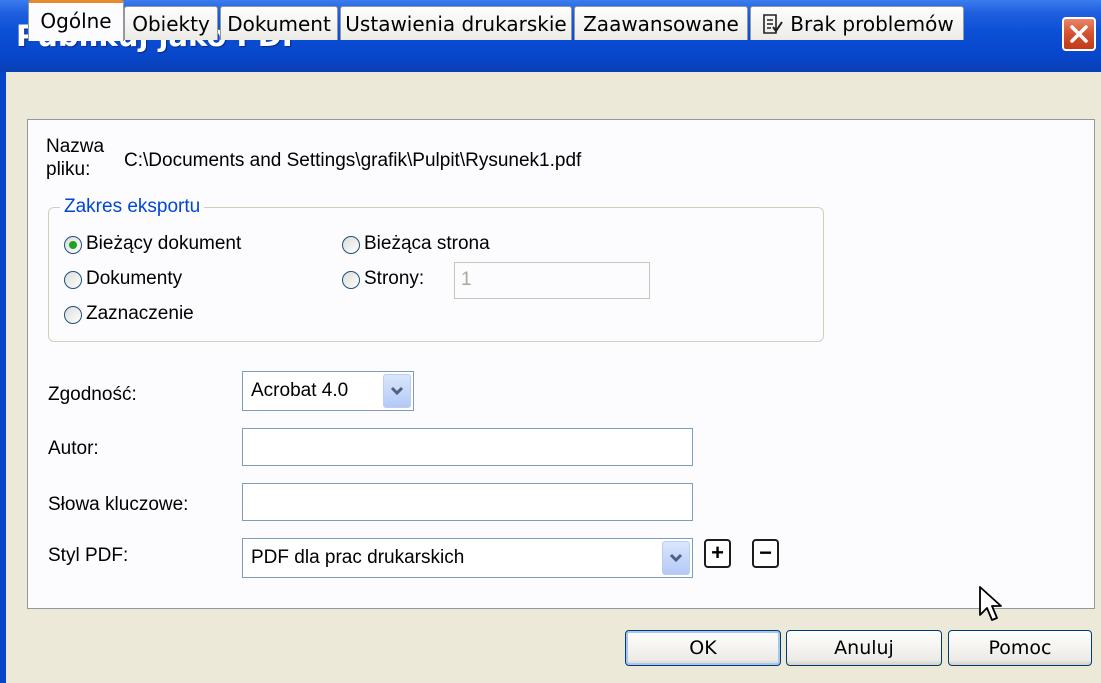 The image size is (1101, 683). I want to click on export-range-title: Zakres eksportu, so click(132, 207).